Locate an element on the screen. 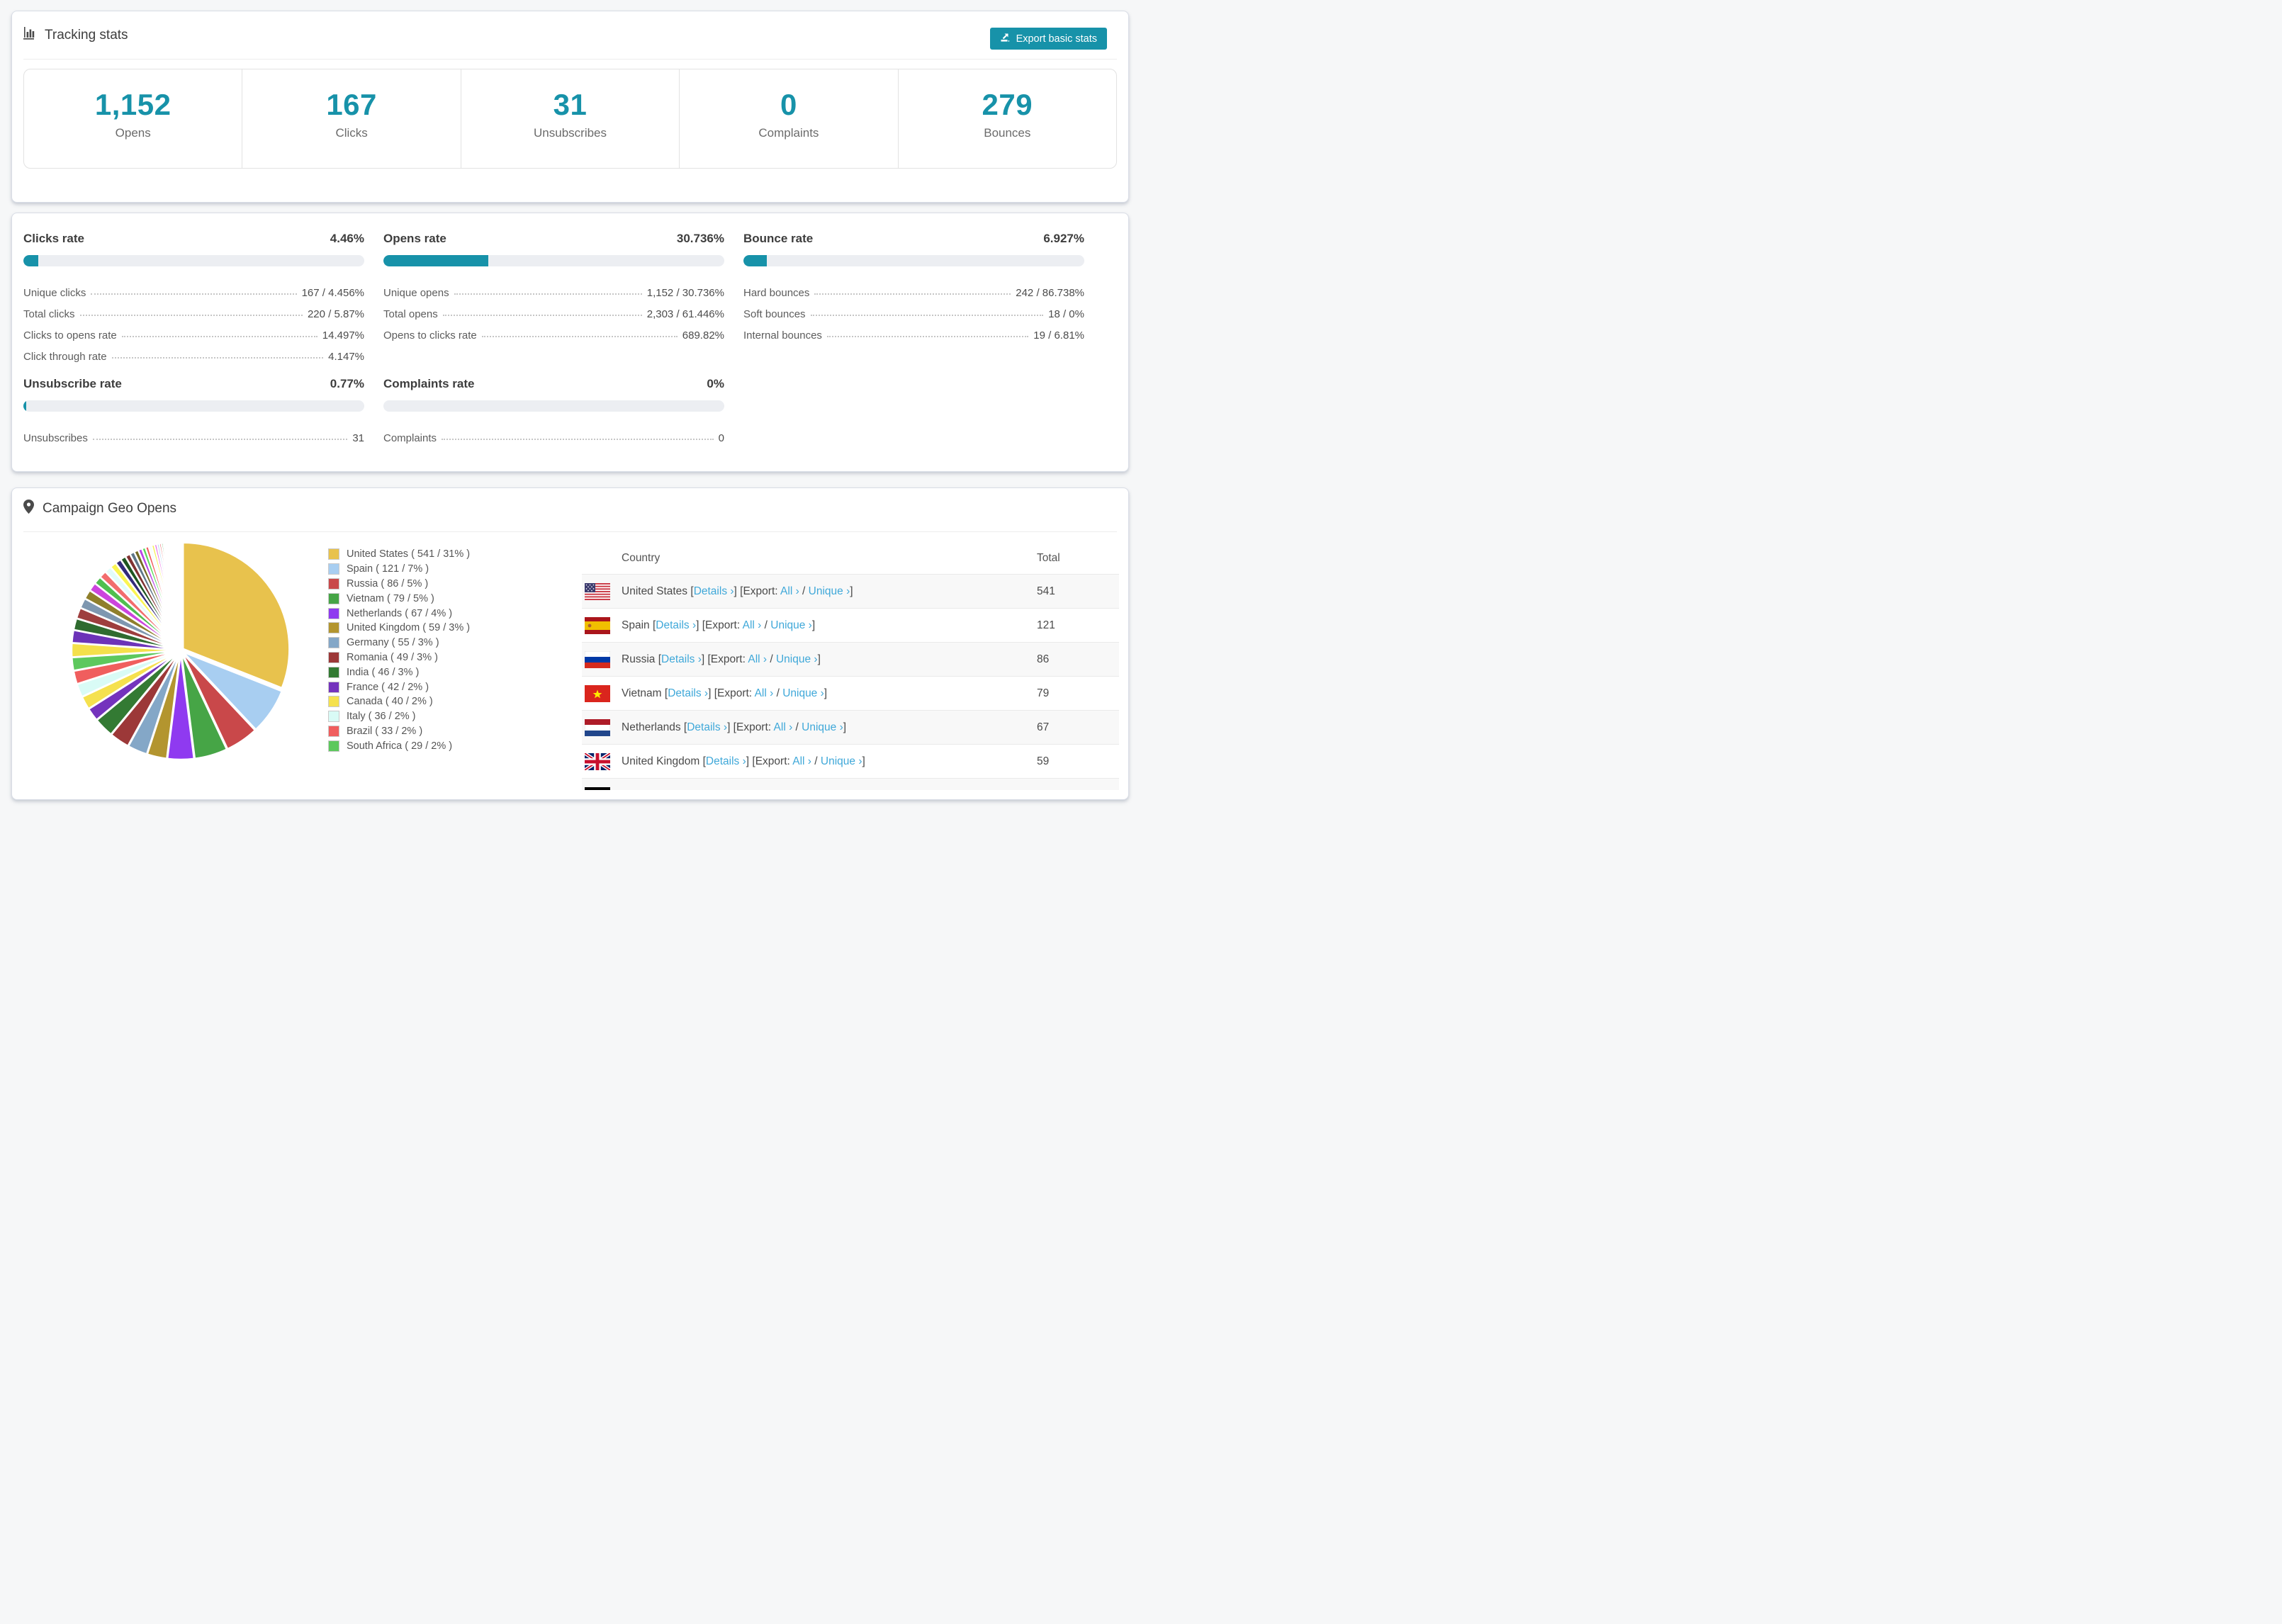 Image resolution: width=2282 pixels, height=1624 pixels. rate-stat-value: 689.82% is located at coordinates (703, 336).